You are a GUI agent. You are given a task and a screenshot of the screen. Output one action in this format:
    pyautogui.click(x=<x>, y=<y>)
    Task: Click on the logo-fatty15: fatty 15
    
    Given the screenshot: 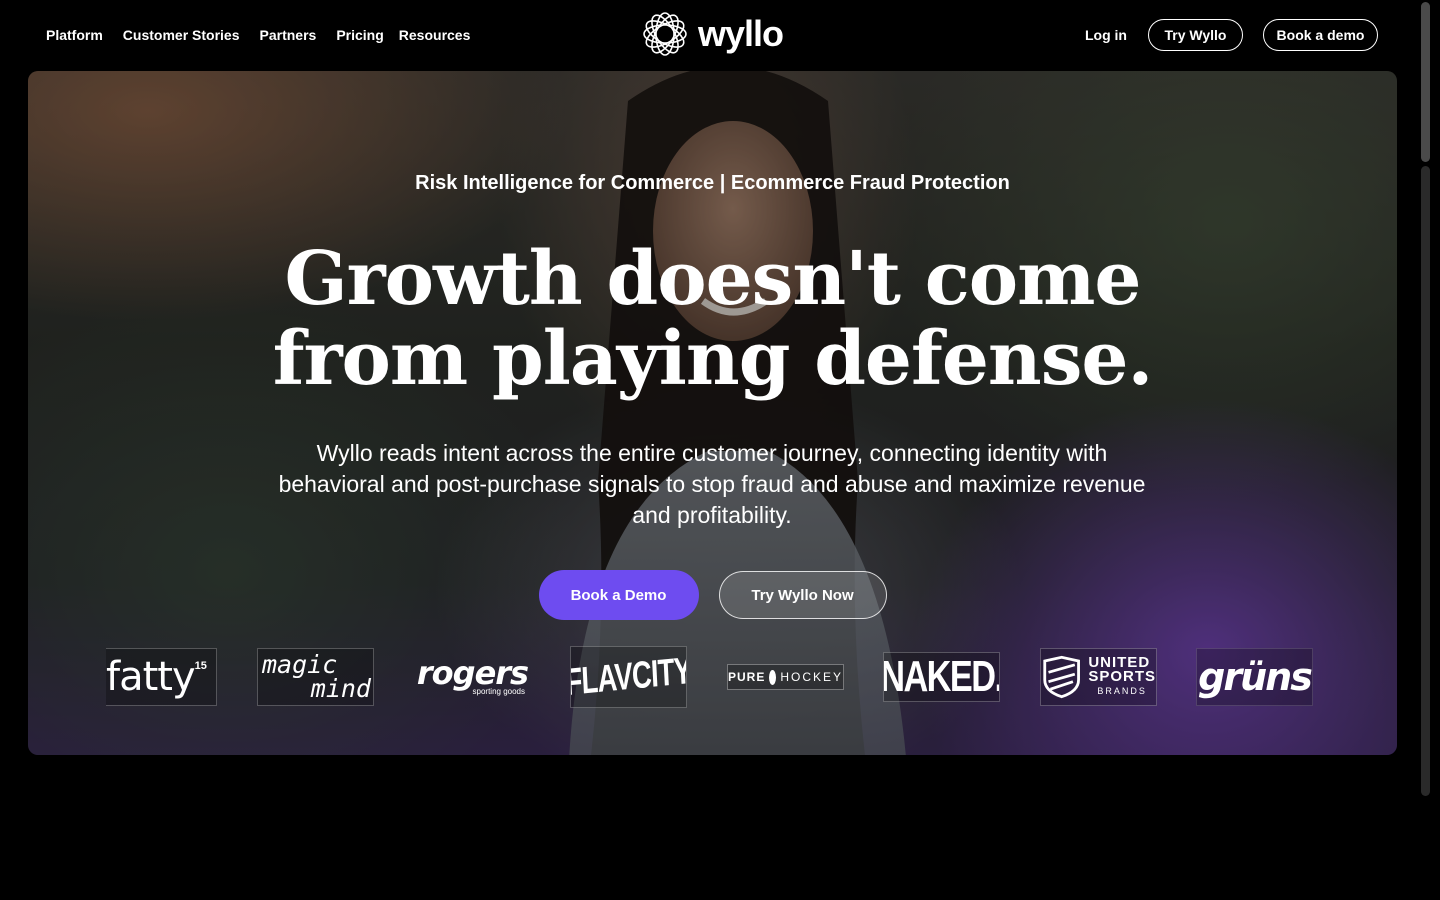 What is the action you would take?
    pyautogui.click(x=161, y=677)
    